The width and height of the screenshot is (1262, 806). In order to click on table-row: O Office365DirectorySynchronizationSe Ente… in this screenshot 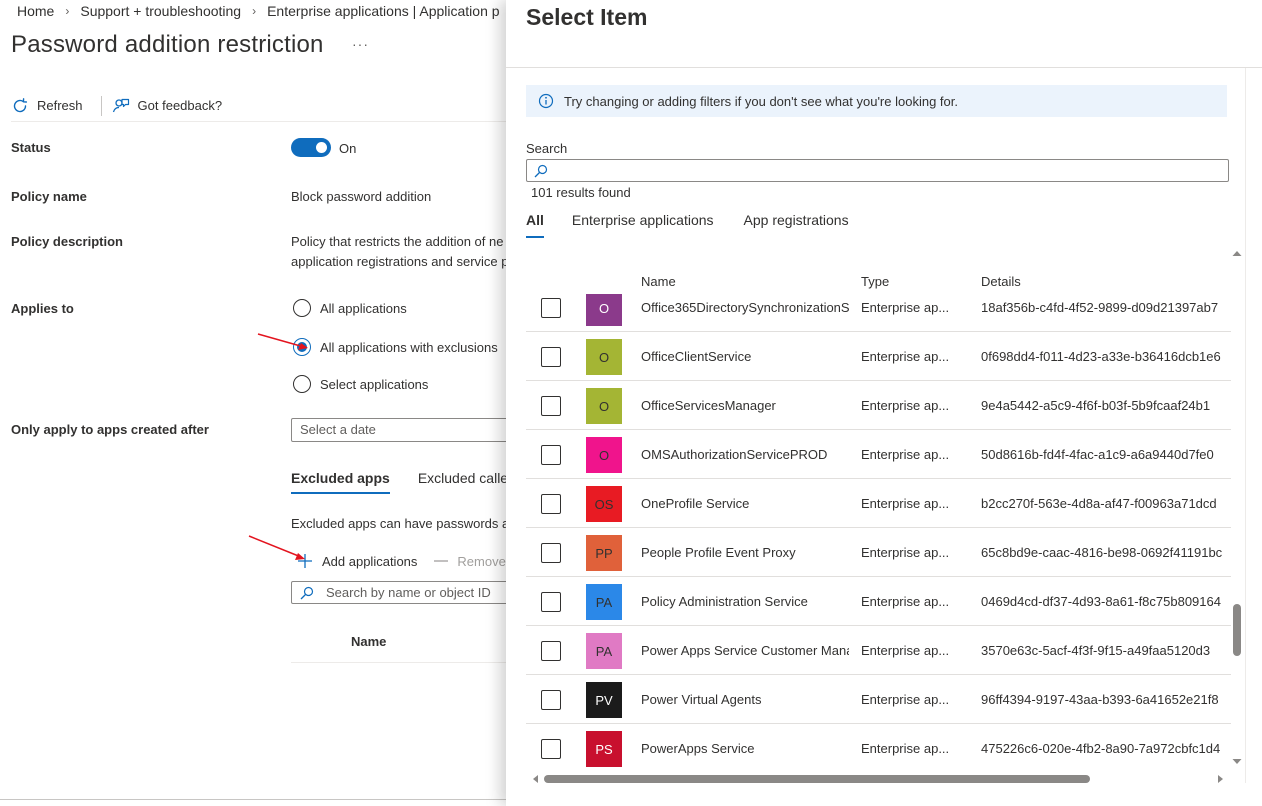, I will do `click(878, 313)`.